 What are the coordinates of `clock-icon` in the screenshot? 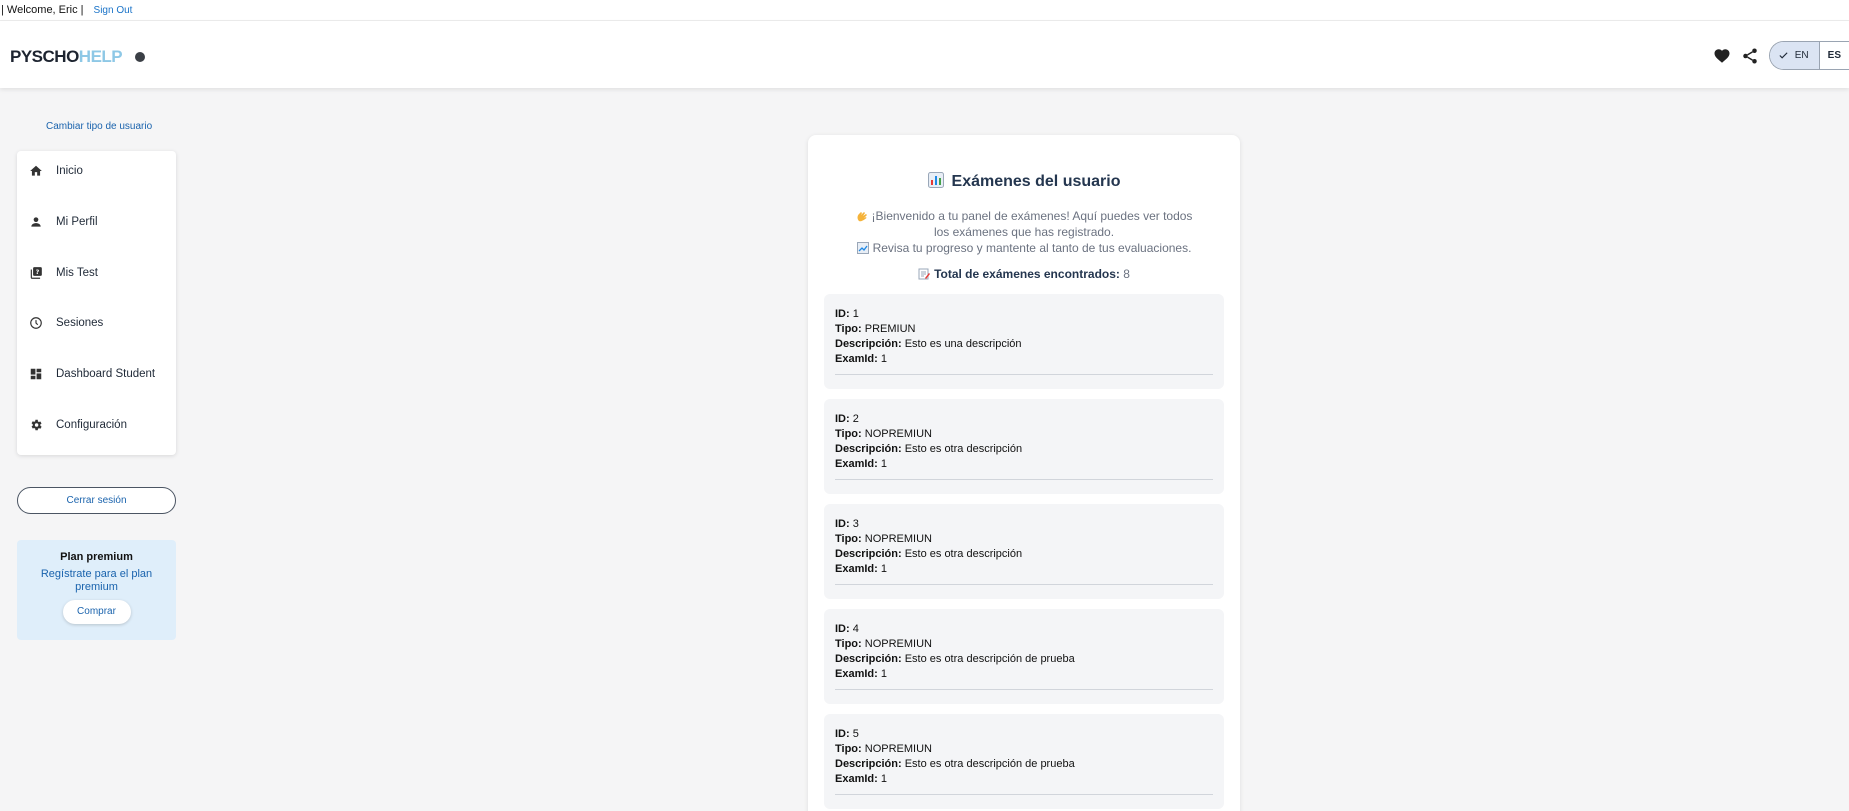 It's located at (36, 323).